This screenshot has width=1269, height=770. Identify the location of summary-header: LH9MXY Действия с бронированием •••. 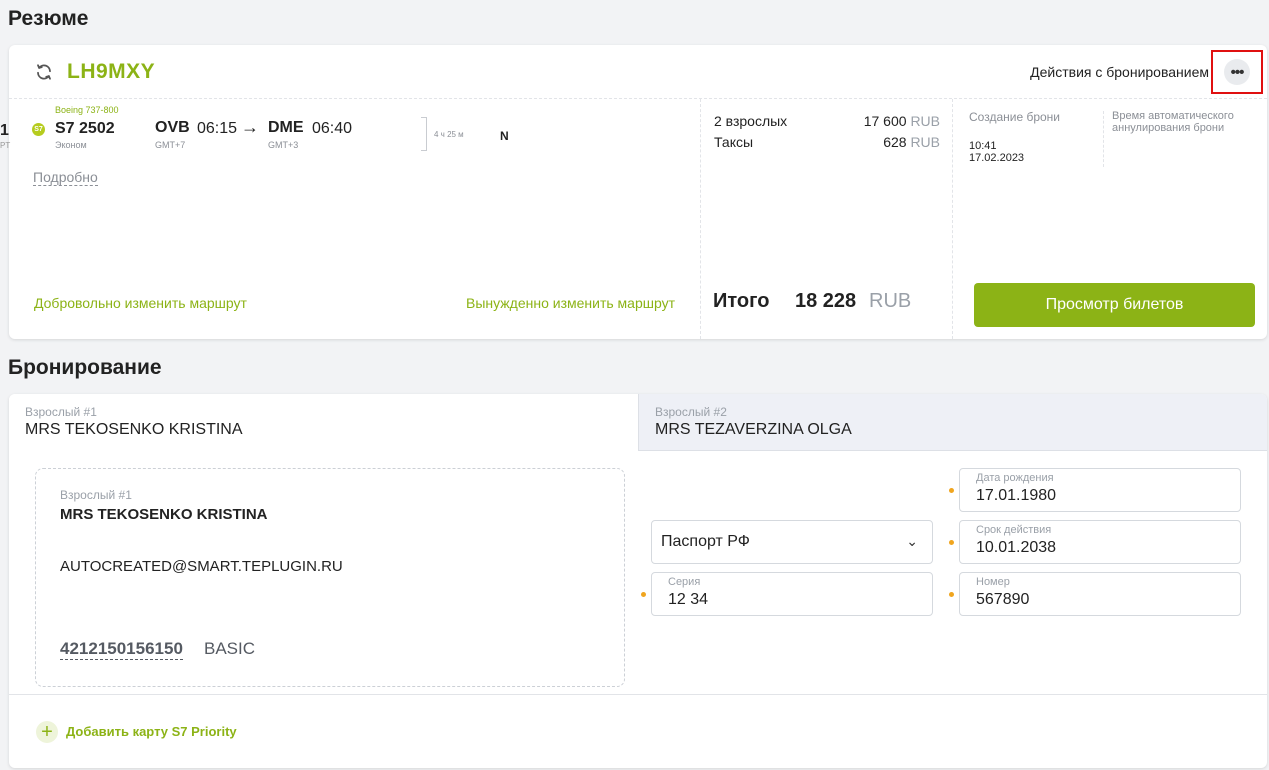
(638, 72).